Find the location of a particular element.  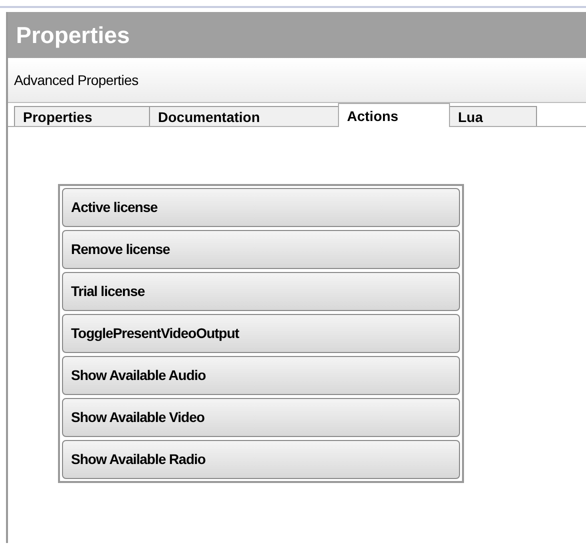

action-button: Show Available Video is located at coordinates (261, 417).